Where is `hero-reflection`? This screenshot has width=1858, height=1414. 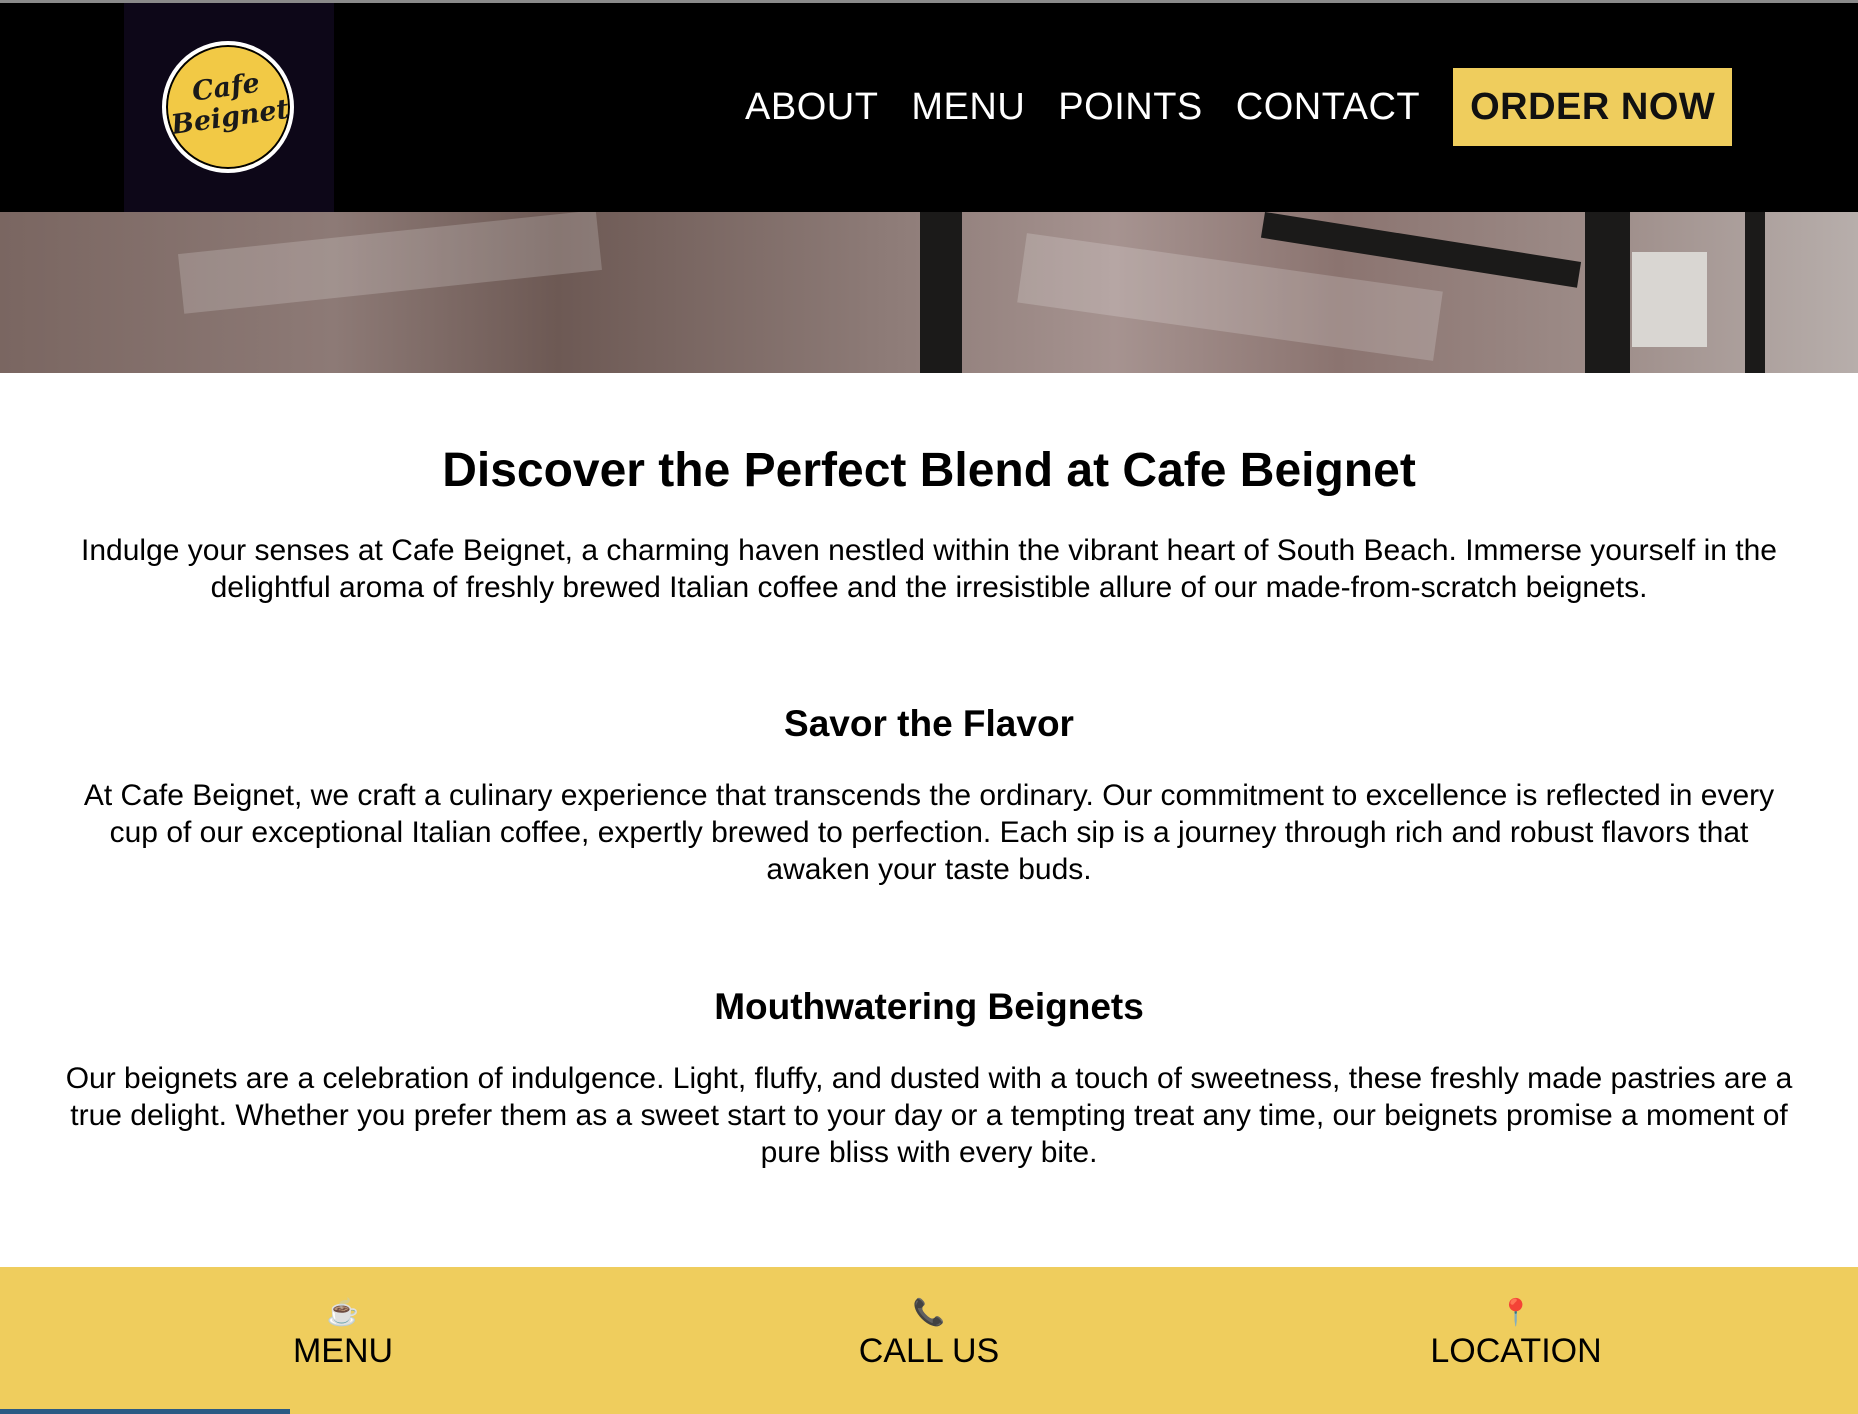
hero-reflection is located at coordinates (390, 263).